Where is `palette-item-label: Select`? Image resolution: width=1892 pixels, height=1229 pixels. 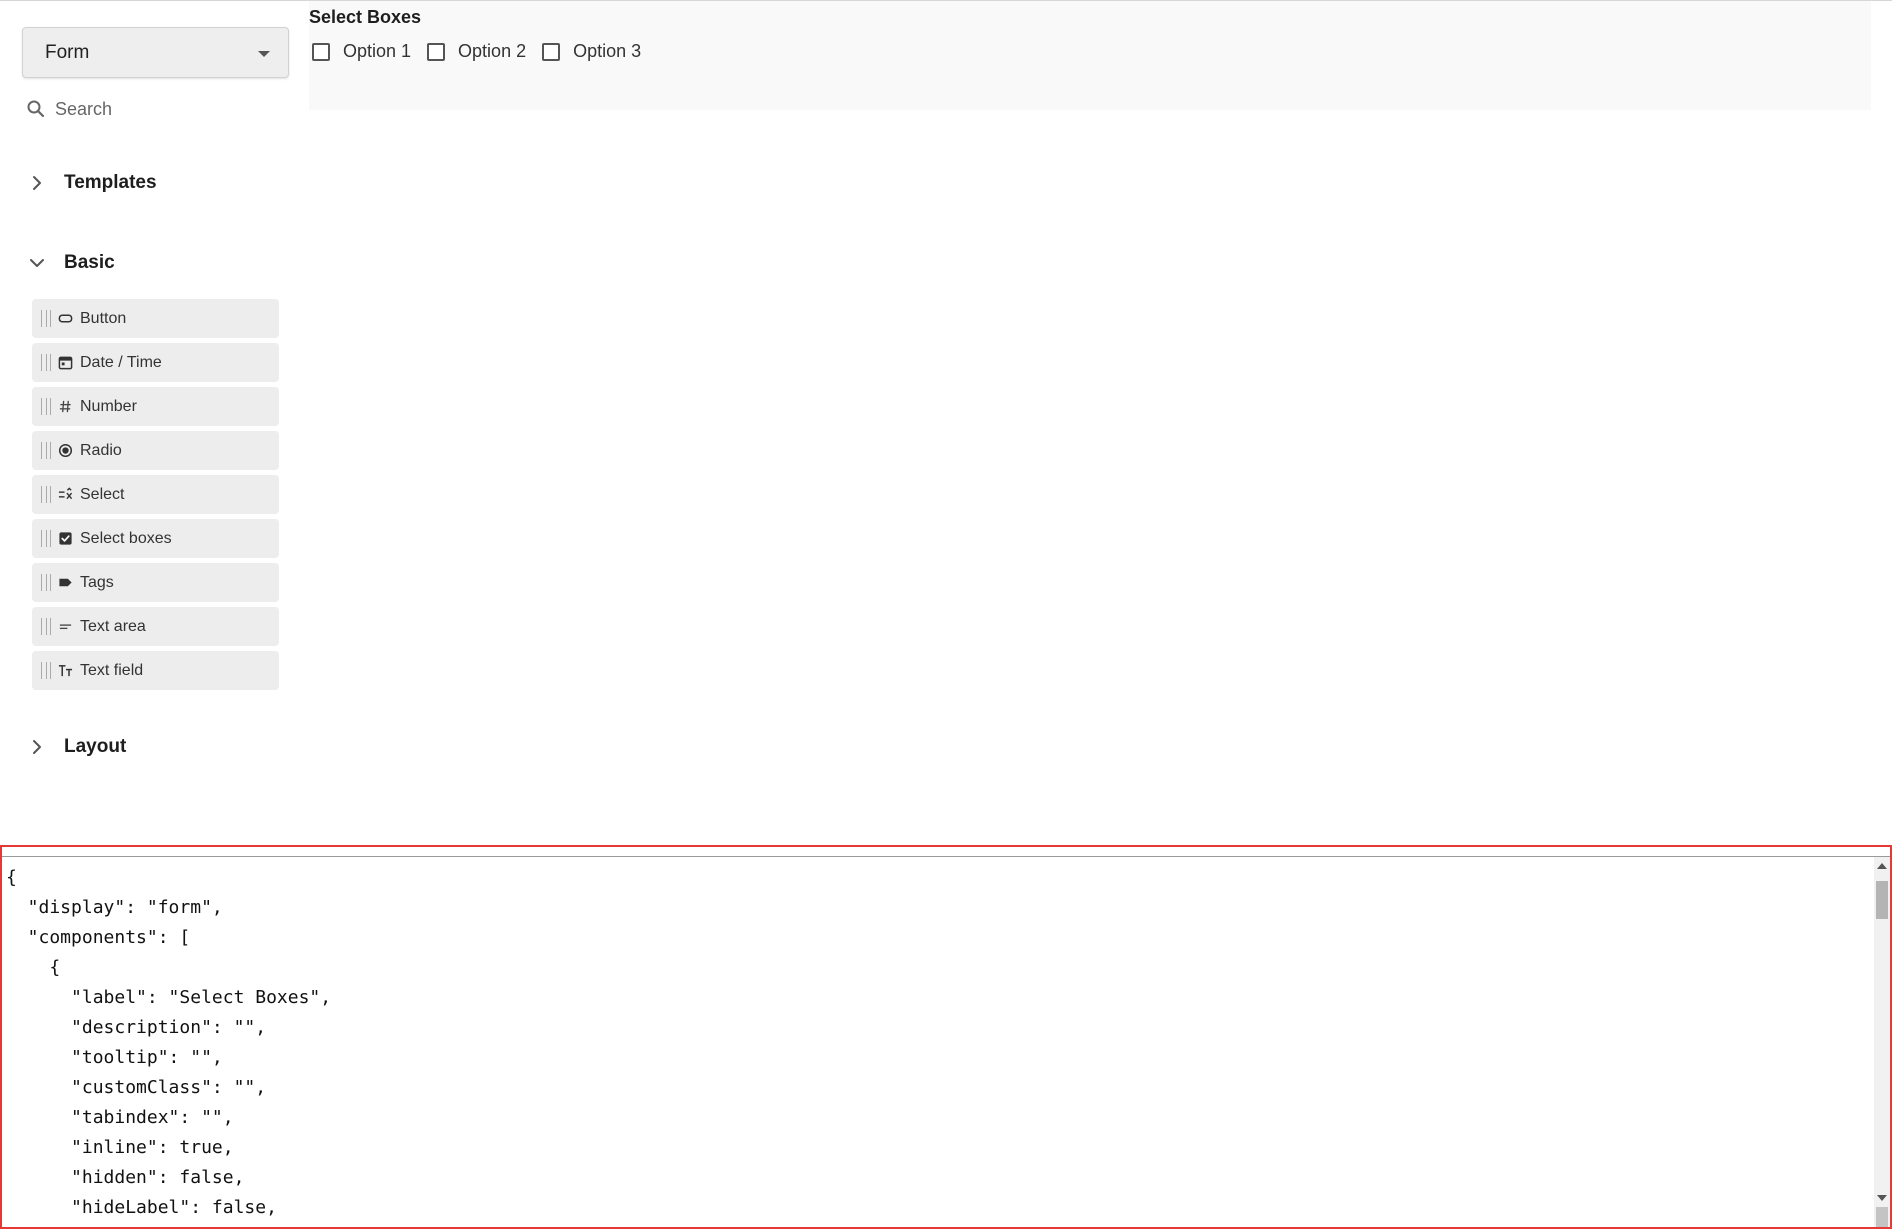 palette-item-label: Select is located at coordinates (102, 494).